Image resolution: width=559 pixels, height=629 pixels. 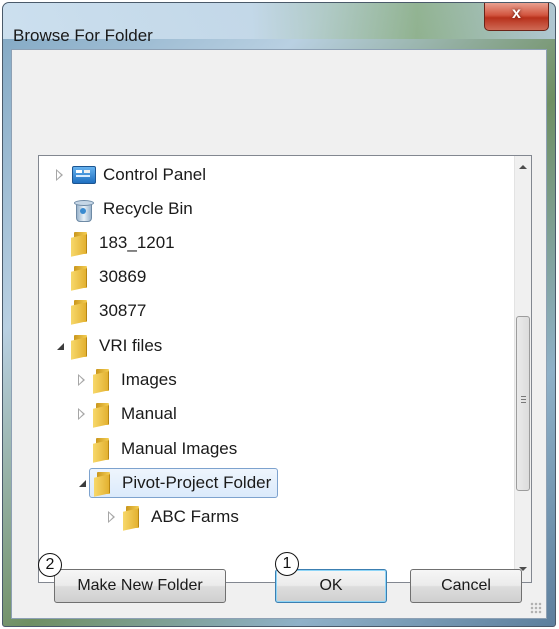 What do you see at coordinates (149, 413) in the screenshot?
I see `tree-item-label: Manual` at bounding box center [149, 413].